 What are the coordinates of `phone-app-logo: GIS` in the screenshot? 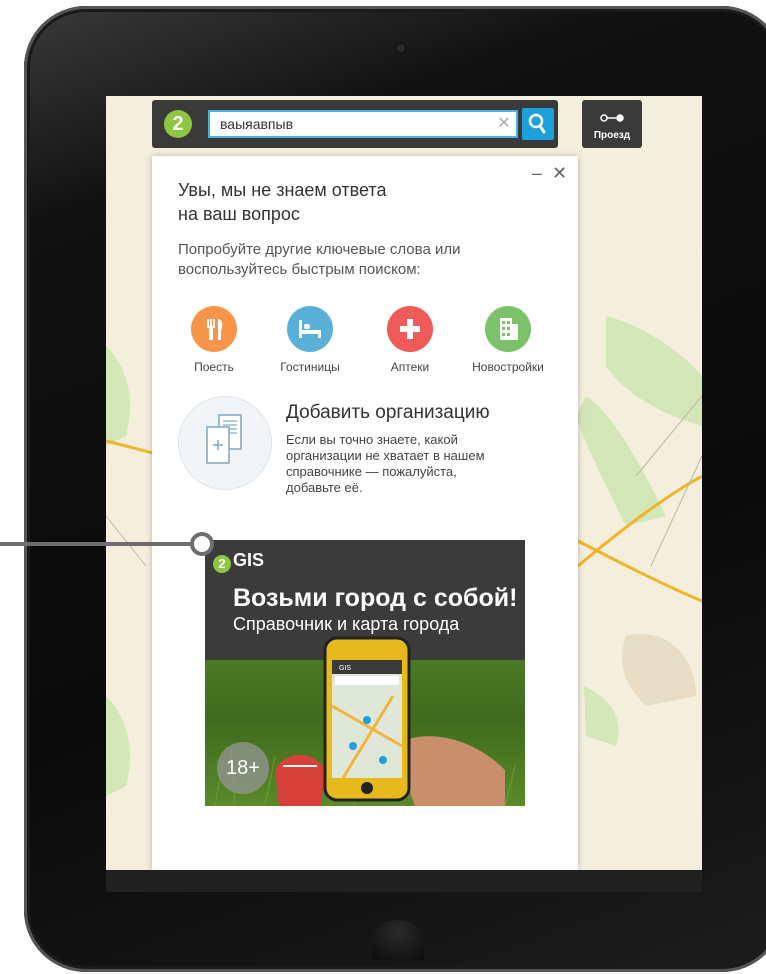 It's located at (345, 668).